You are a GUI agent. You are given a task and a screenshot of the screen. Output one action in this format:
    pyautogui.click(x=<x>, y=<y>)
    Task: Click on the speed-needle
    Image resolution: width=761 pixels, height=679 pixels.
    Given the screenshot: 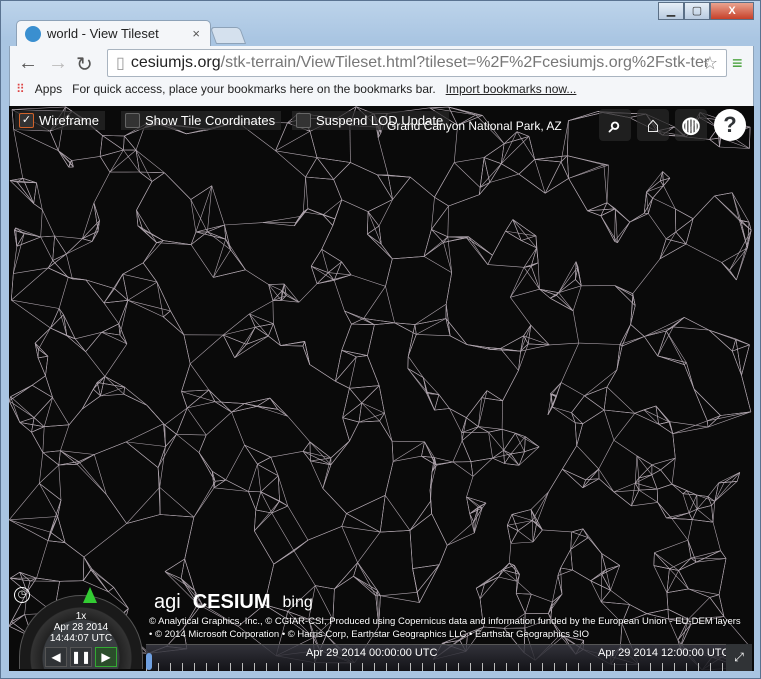 What is the action you would take?
    pyautogui.click(x=90, y=595)
    